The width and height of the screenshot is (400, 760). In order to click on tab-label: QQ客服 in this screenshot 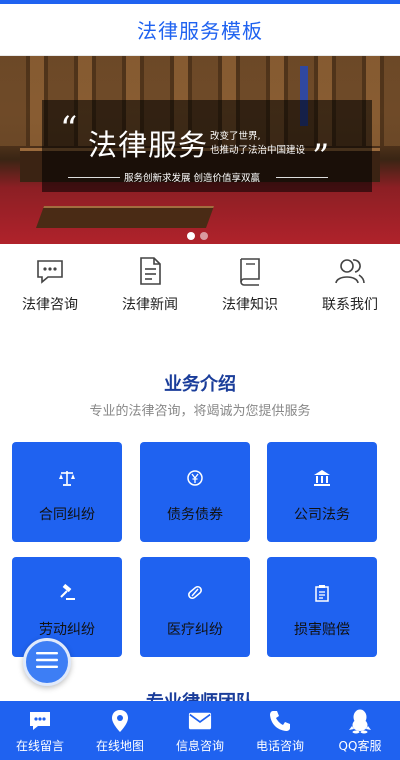, I will do `click(360, 746)`.